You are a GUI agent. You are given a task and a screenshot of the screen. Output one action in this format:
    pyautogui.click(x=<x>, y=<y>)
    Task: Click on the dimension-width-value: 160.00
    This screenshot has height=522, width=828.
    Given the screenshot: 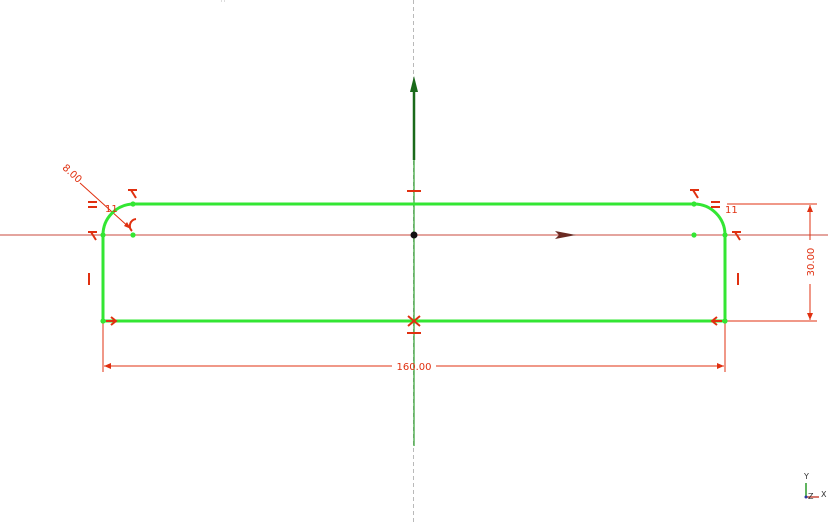 What is the action you would take?
    pyautogui.click(x=414, y=367)
    